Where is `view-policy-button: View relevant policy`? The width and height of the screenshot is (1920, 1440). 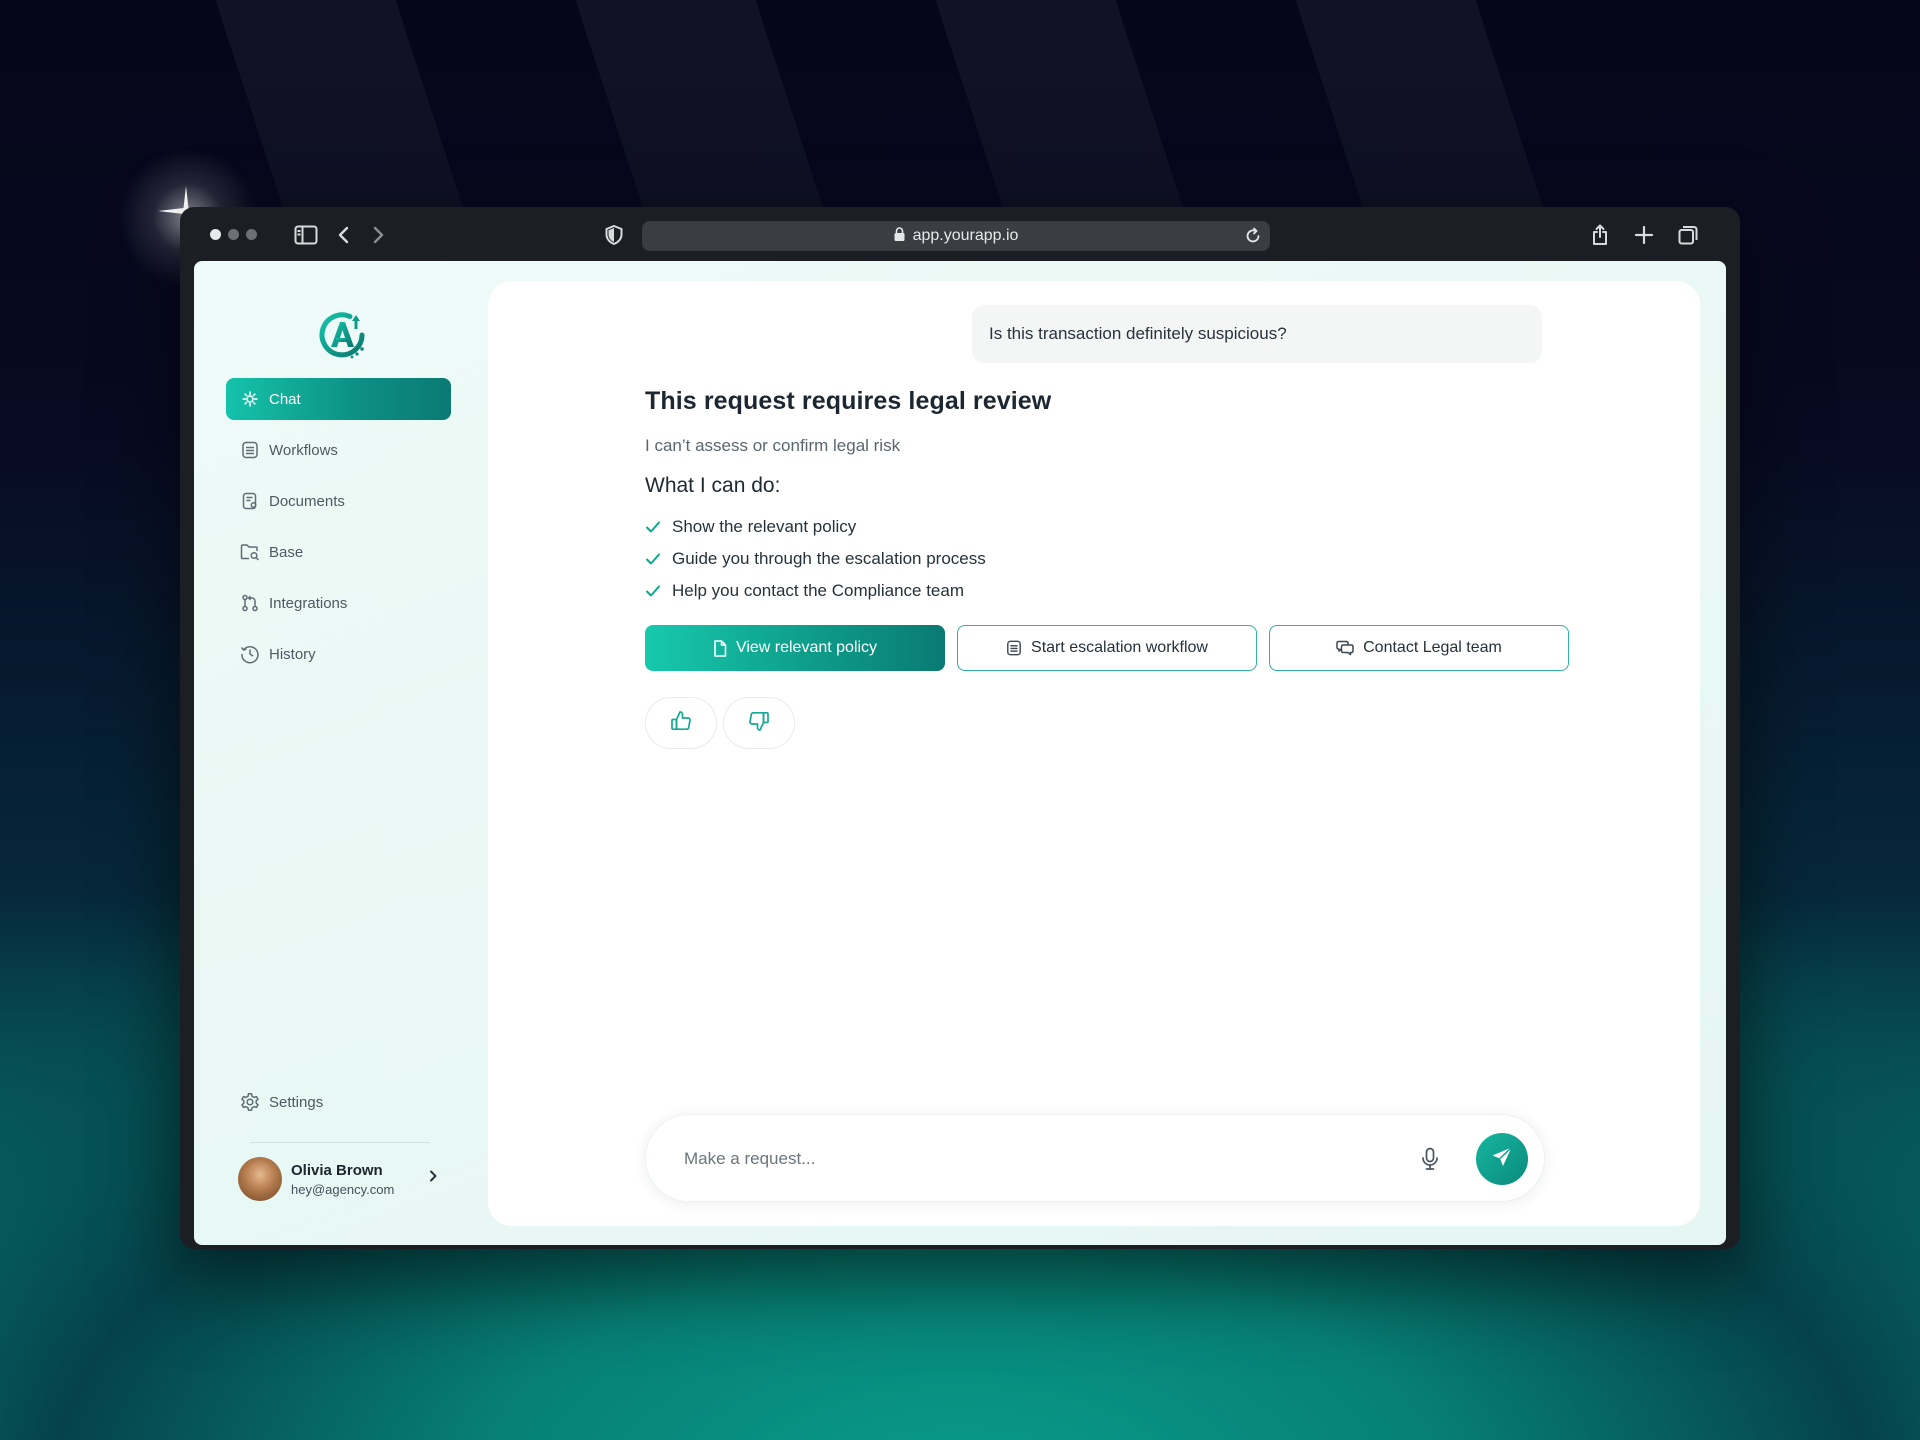
view-policy-button: View relevant policy is located at coordinates (795, 648).